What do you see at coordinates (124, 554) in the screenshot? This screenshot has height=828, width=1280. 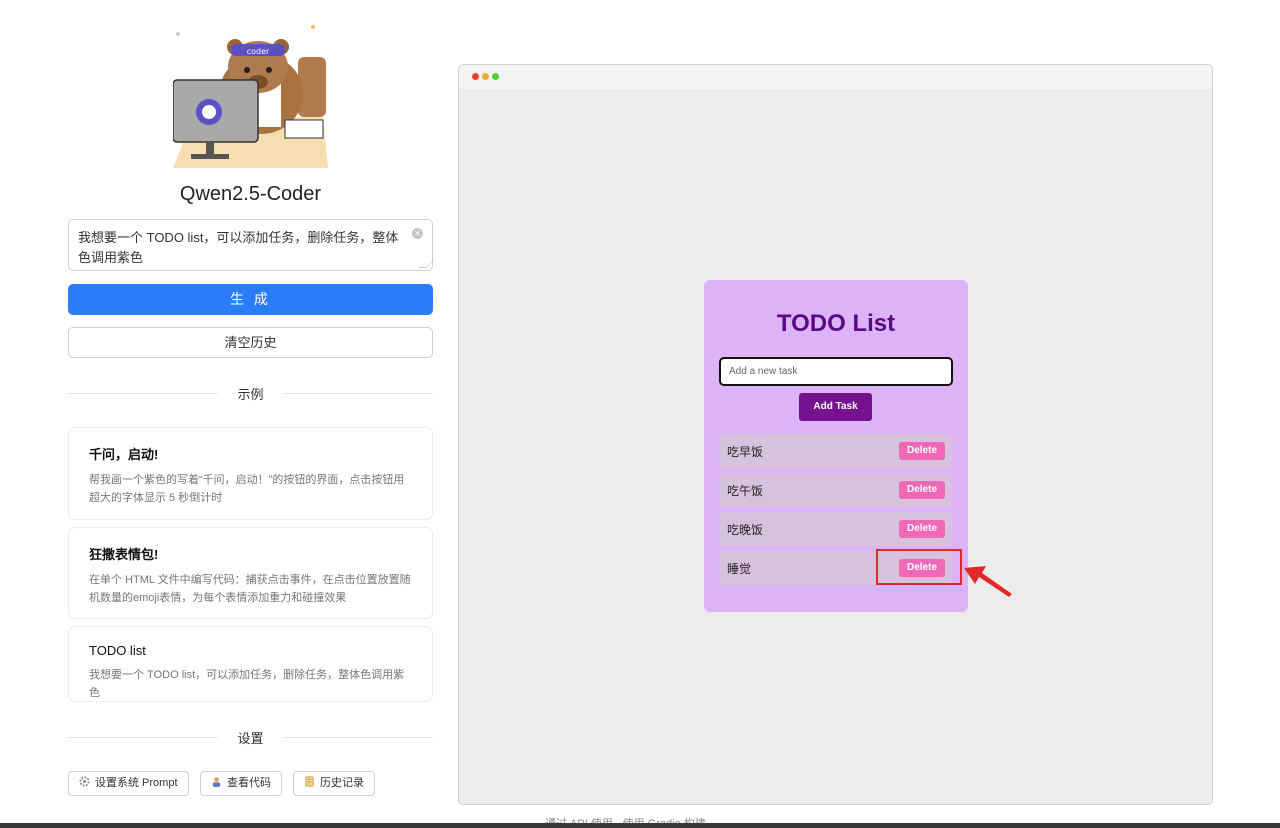 I see `example-card-title: 狂撒表情包!` at bounding box center [124, 554].